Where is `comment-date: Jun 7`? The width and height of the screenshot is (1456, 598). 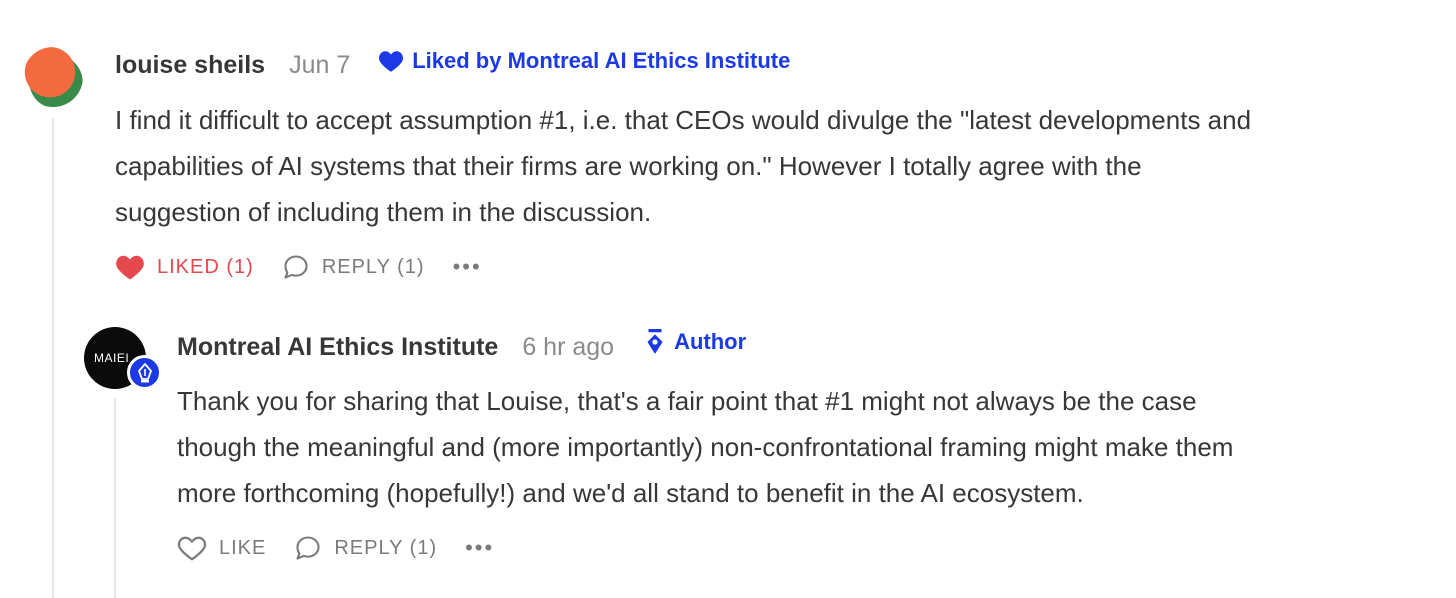 comment-date: Jun 7 is located at coordinates (319, 65).